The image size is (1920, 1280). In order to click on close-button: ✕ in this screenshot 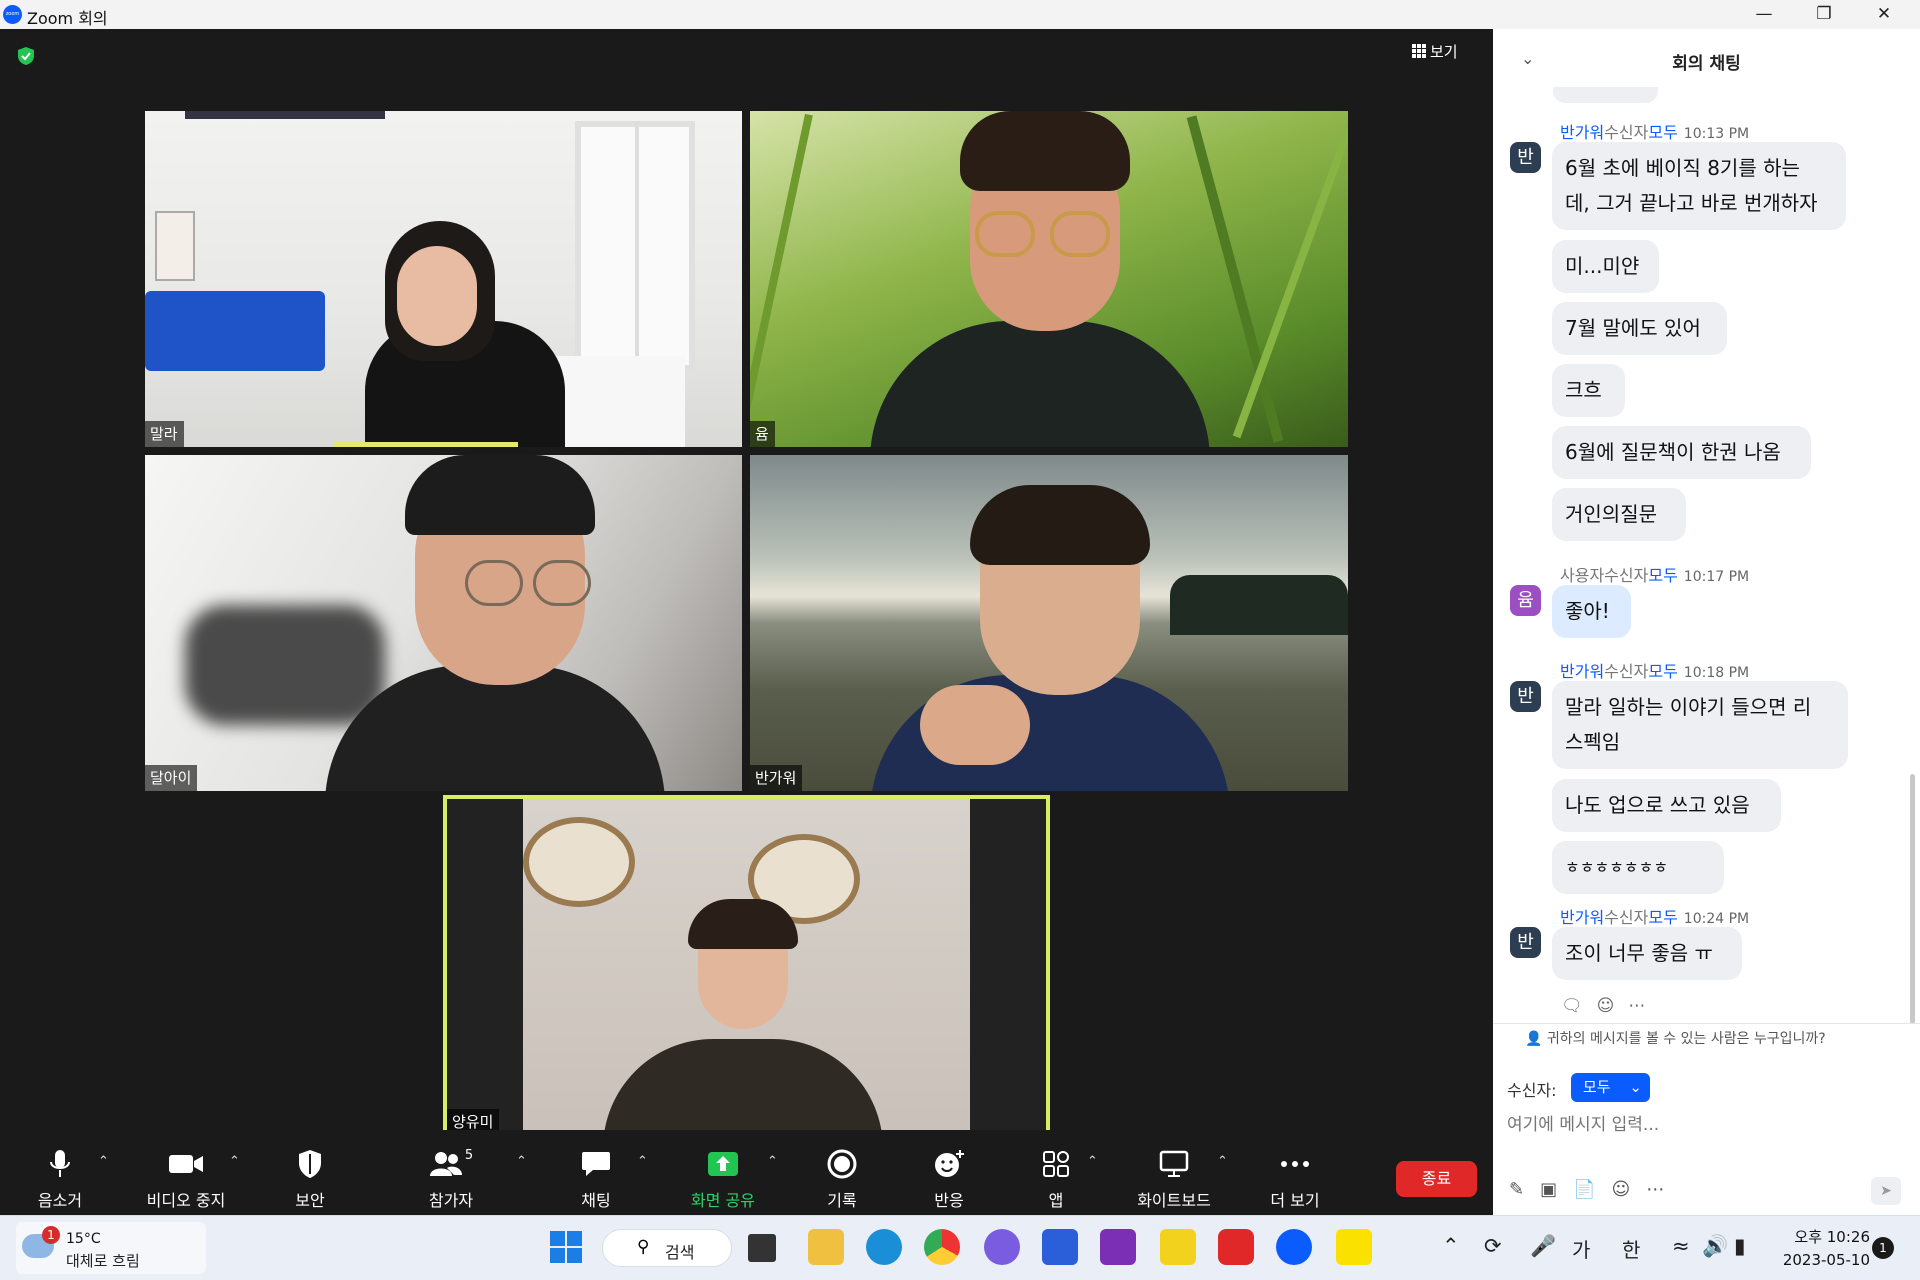, I will do `click(1884, 14)`.